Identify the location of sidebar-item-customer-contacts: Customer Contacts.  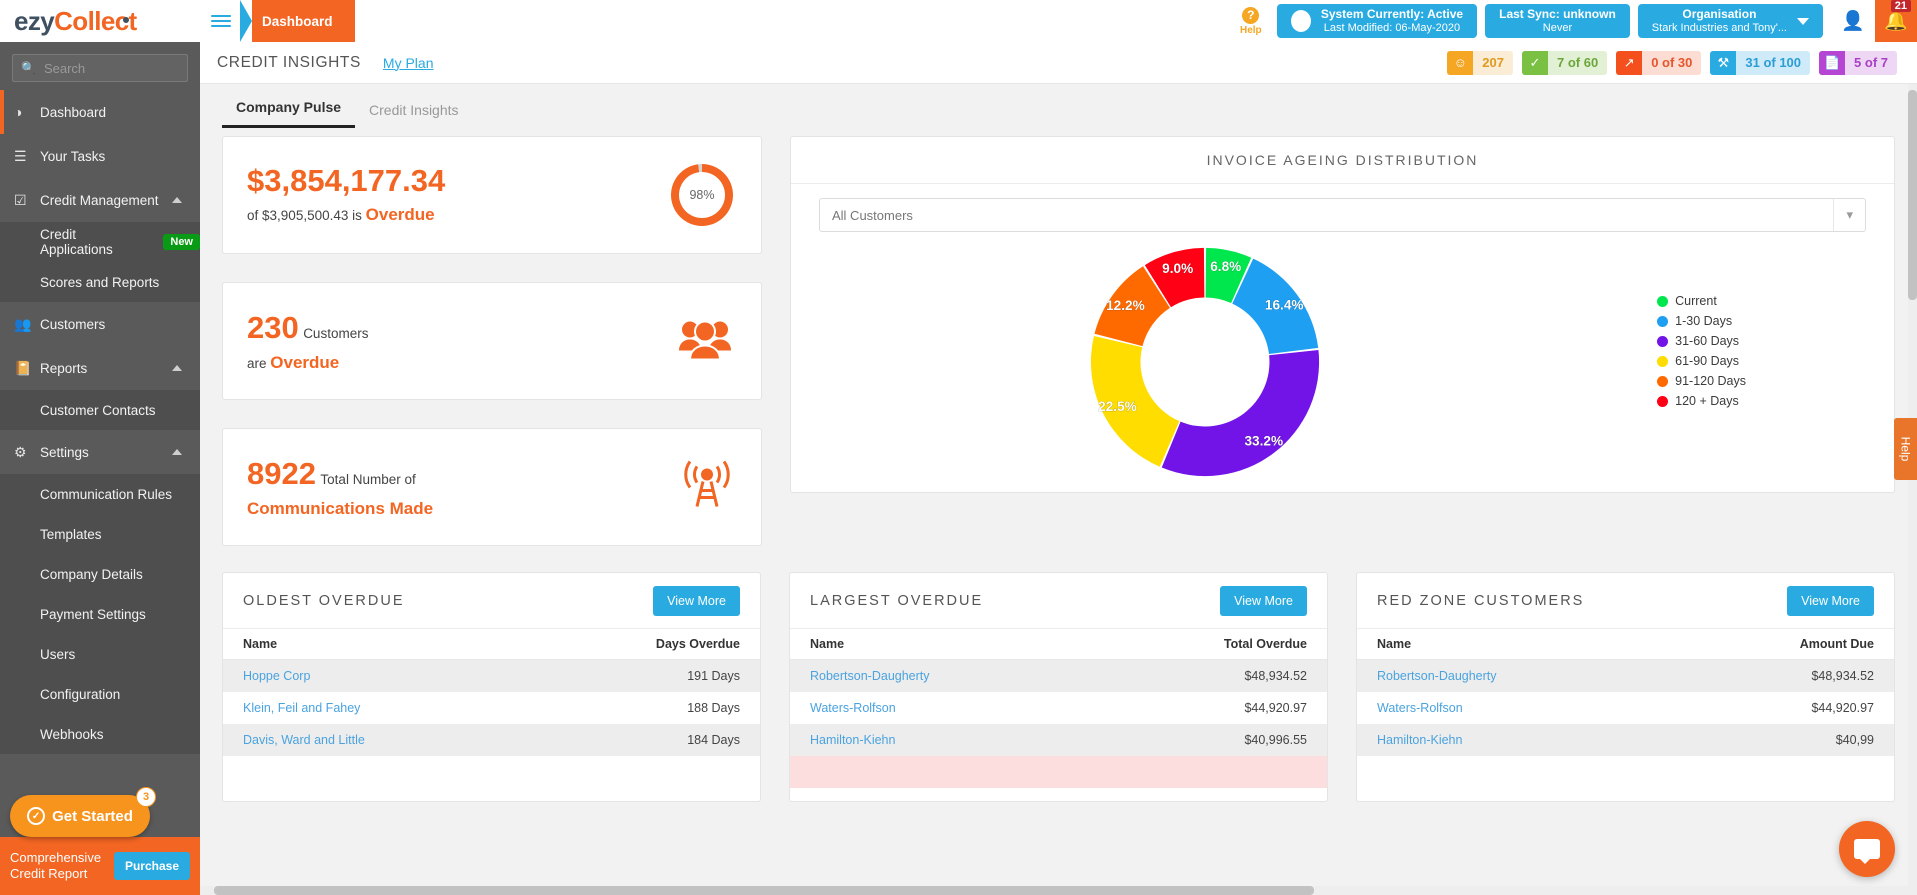
(100, 410).